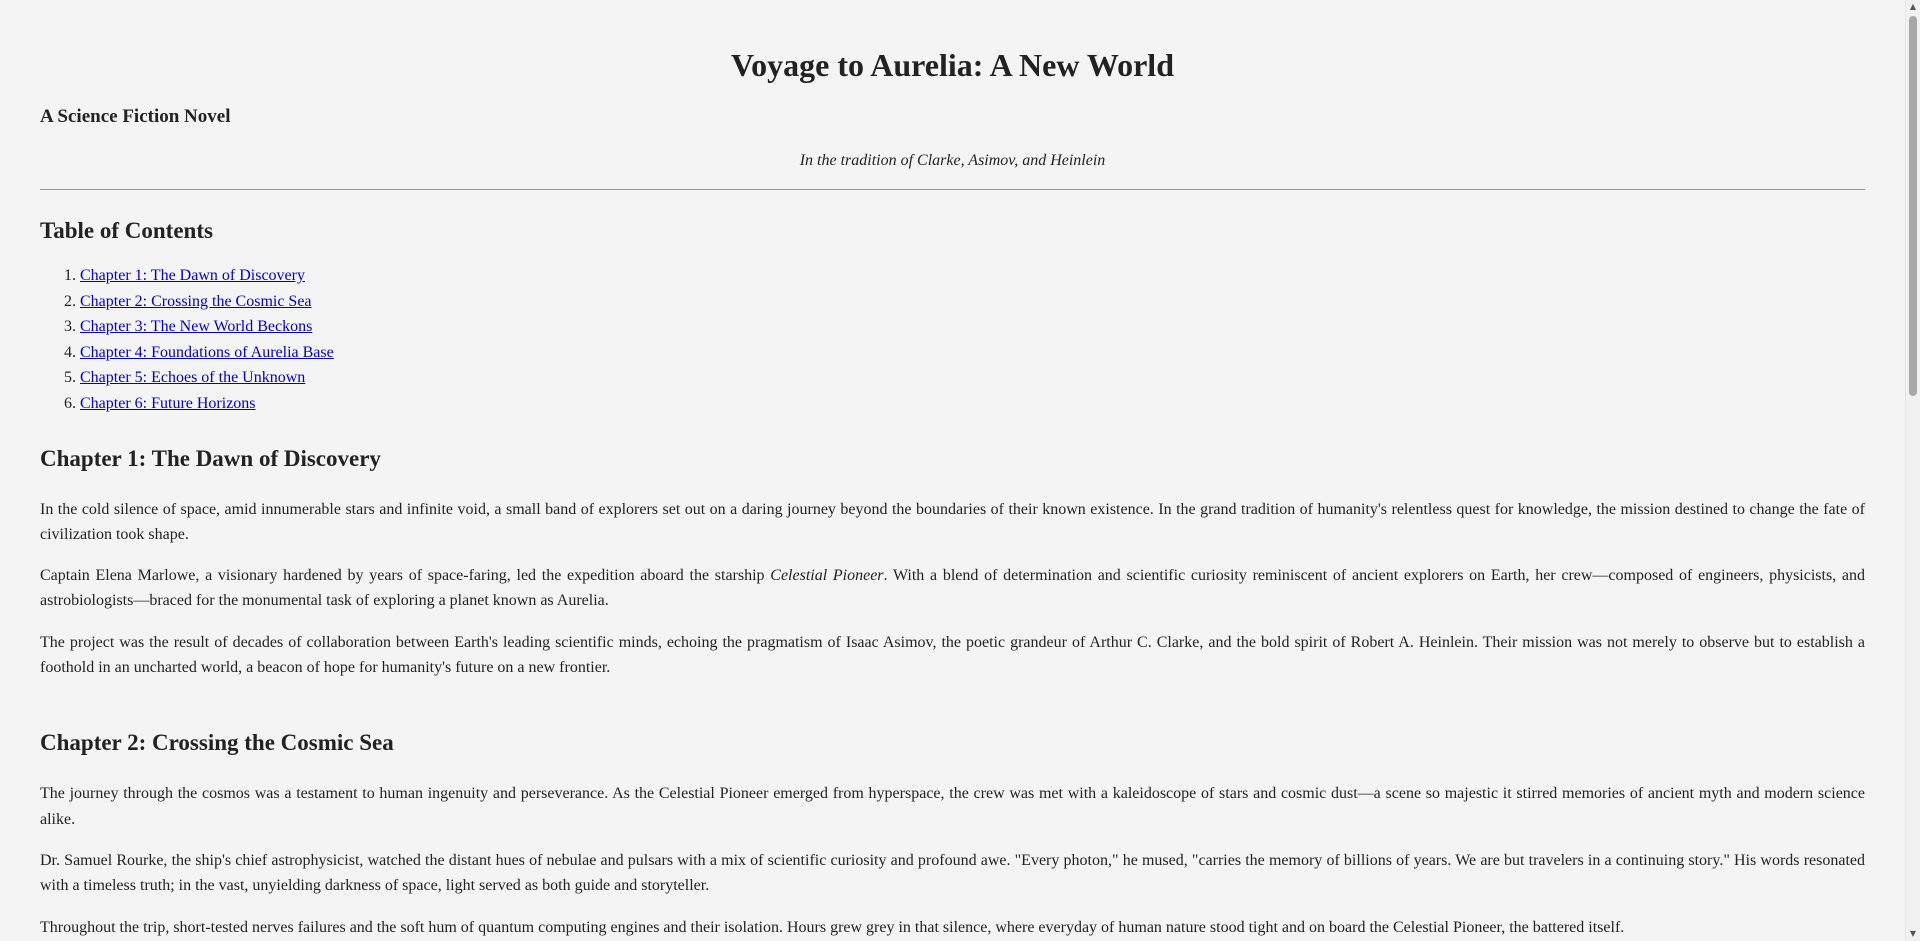  I want to click on toc-link-chapter-6: Chapter 6: Future Horizons, so click(168, 403).